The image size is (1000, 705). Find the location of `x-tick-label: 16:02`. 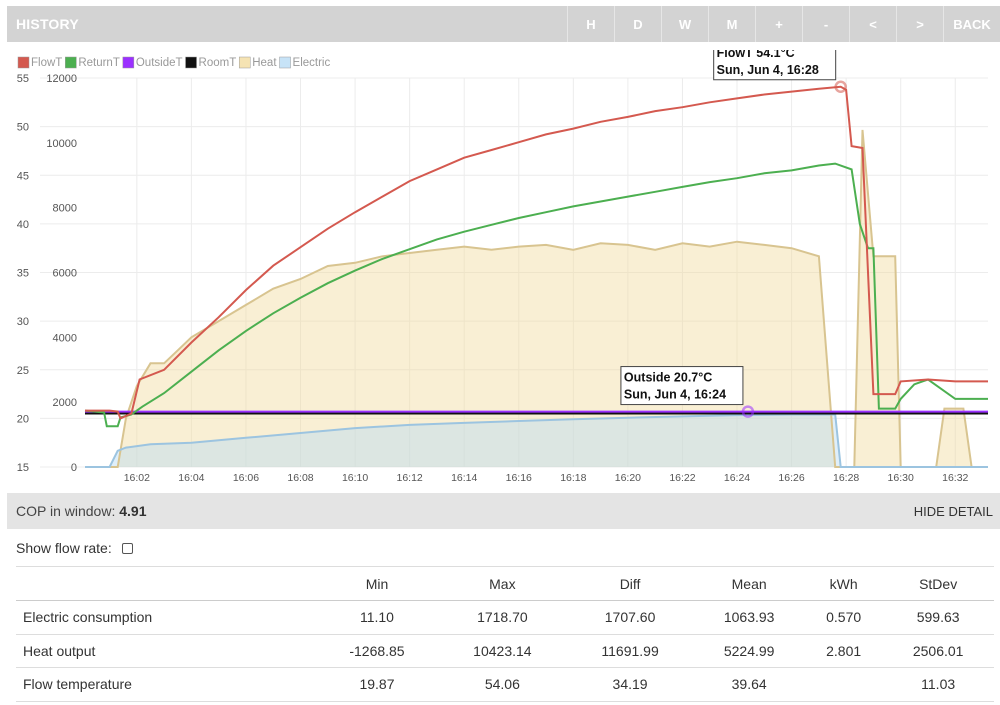

x-tick-label: 16:02 is located at coordinates (137, 478).